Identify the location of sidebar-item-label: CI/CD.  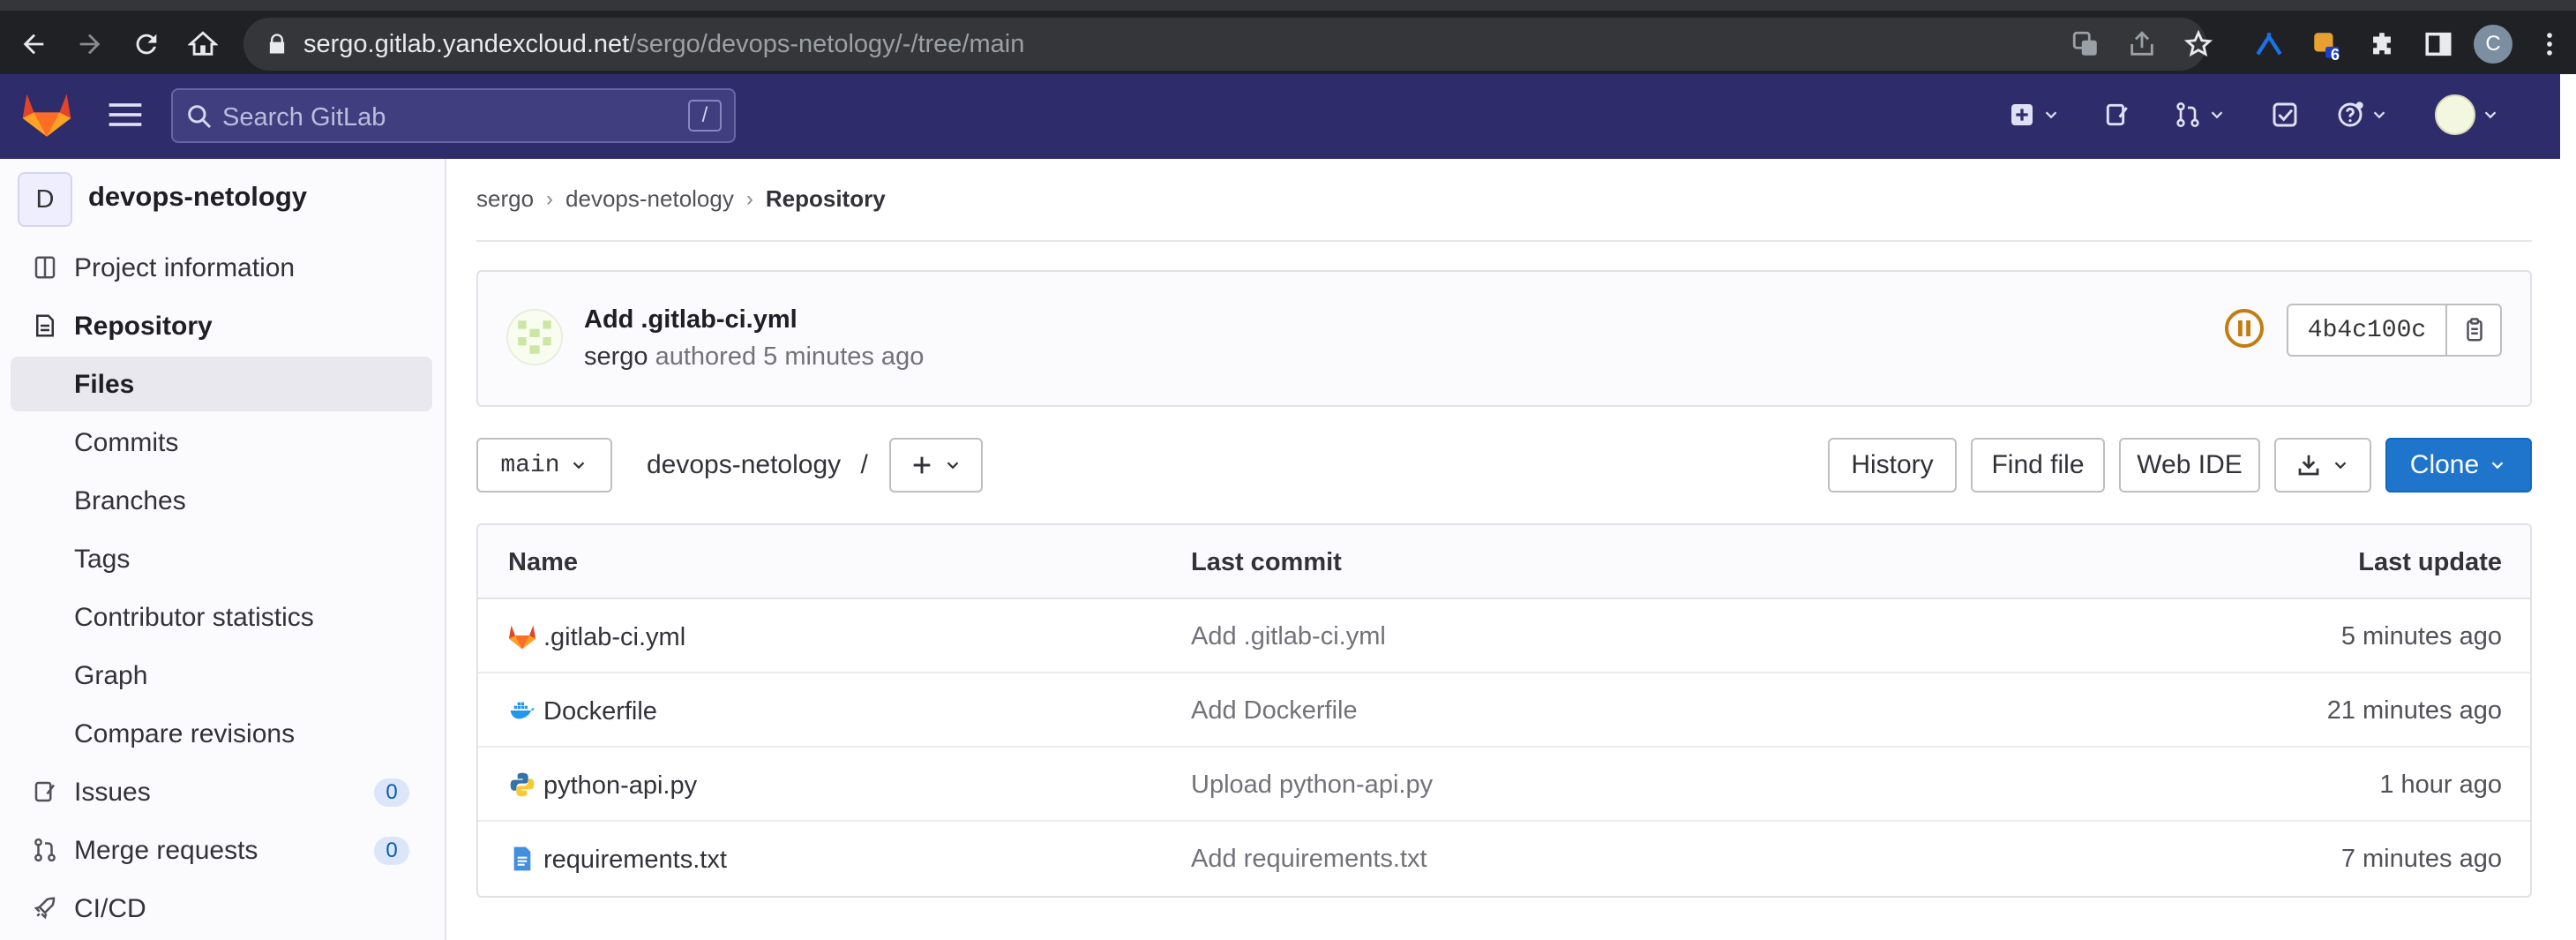
(110, 908).